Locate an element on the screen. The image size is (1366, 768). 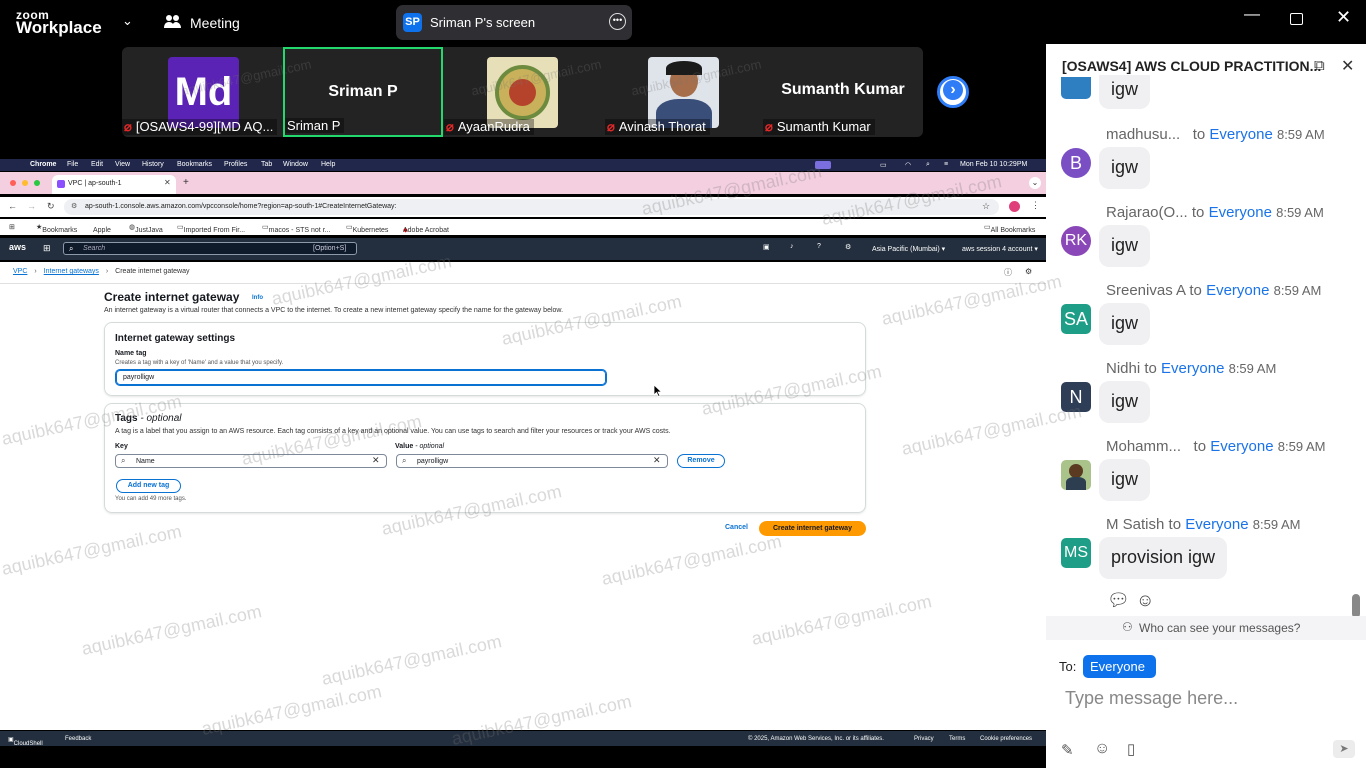
terms-link: Terms is located at coordinates (957, 739).